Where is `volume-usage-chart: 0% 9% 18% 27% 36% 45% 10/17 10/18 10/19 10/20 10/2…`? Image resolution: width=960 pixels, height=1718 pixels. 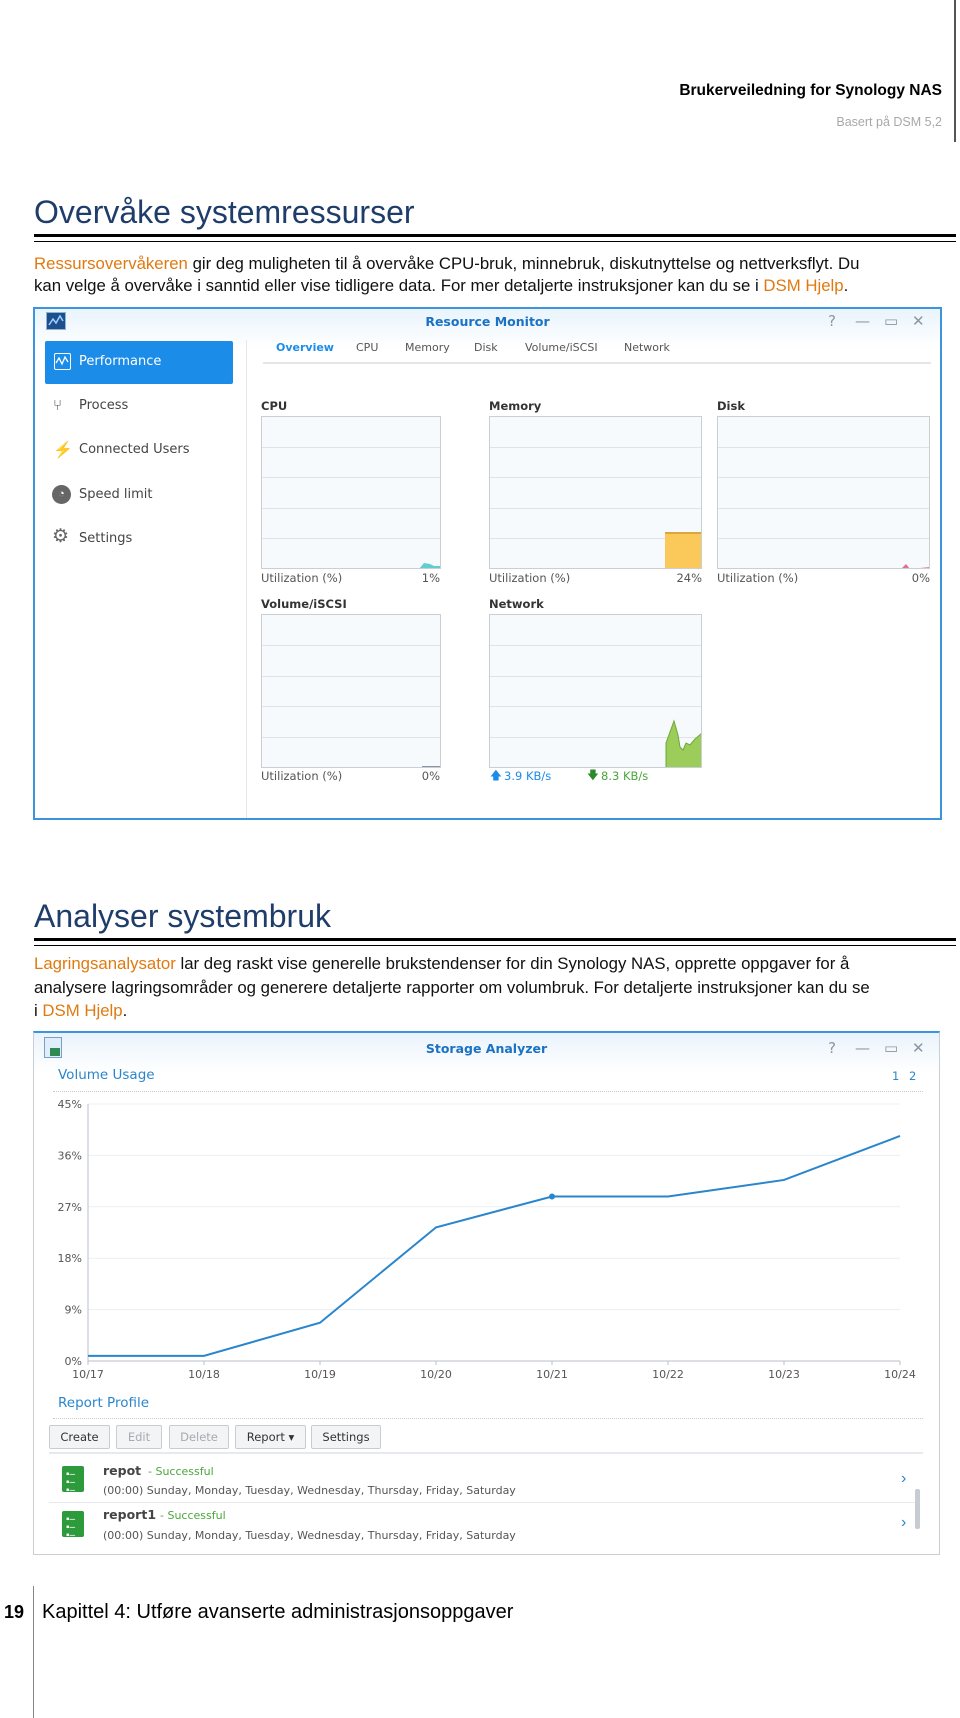 volume-usage-chart: 0% 9% 18% 27% 36% 45% 10/17 10/18 10/19 10/20 10/2… is located at coordinates (487, 1239).